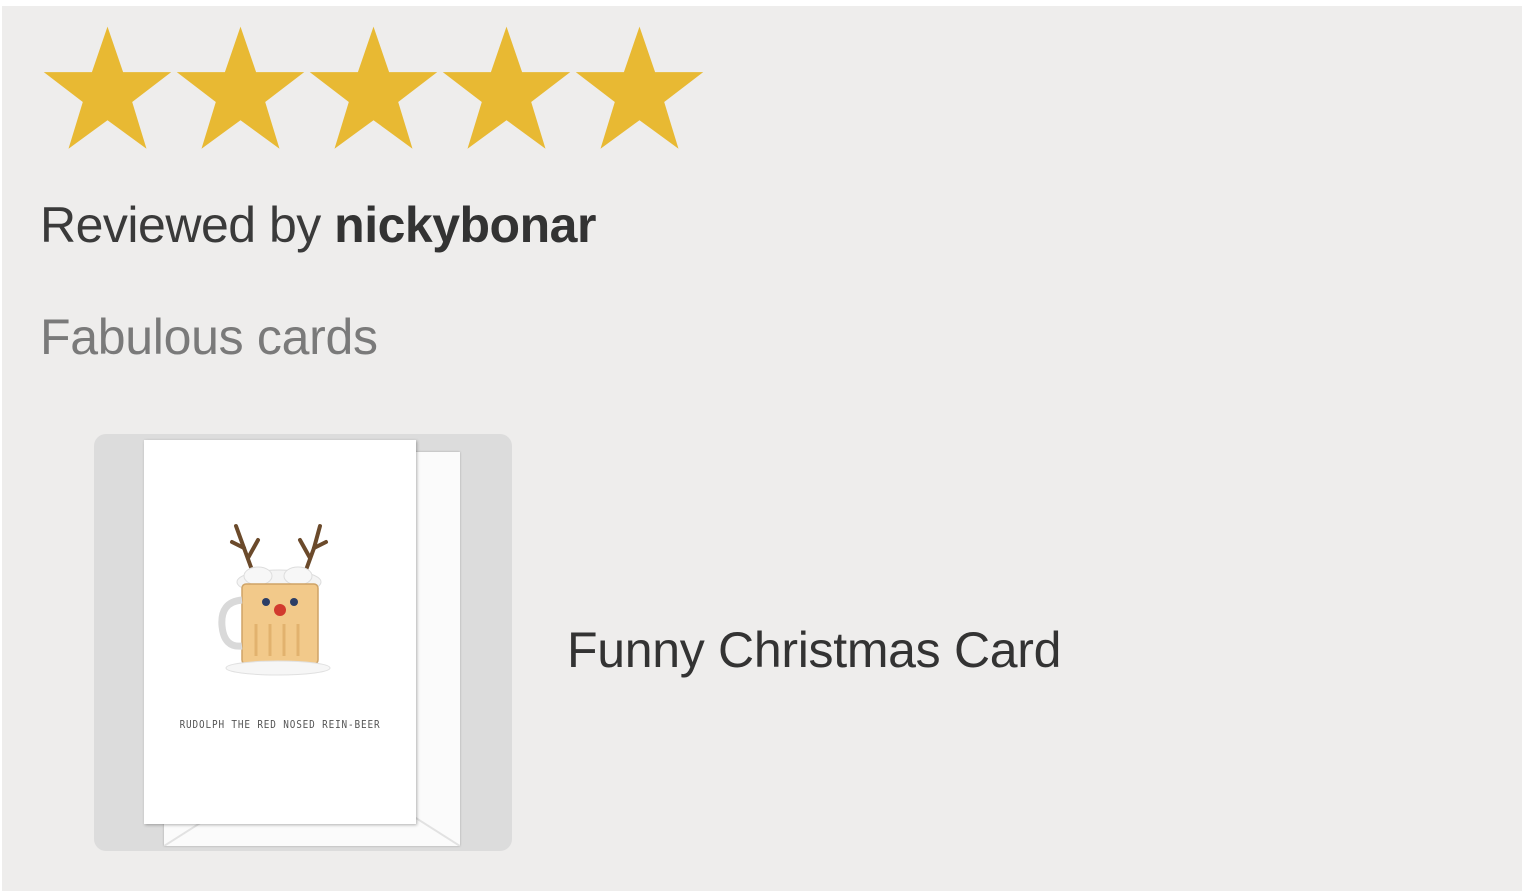  I want to click on star-rating, so click(373, 89).